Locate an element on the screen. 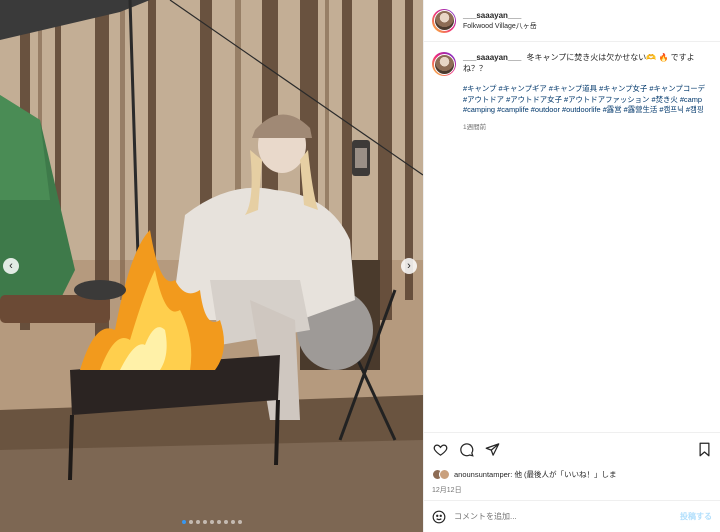 The height and width of the screenshot is (532, 720). heart-icon is located at coordinates (440, 450).